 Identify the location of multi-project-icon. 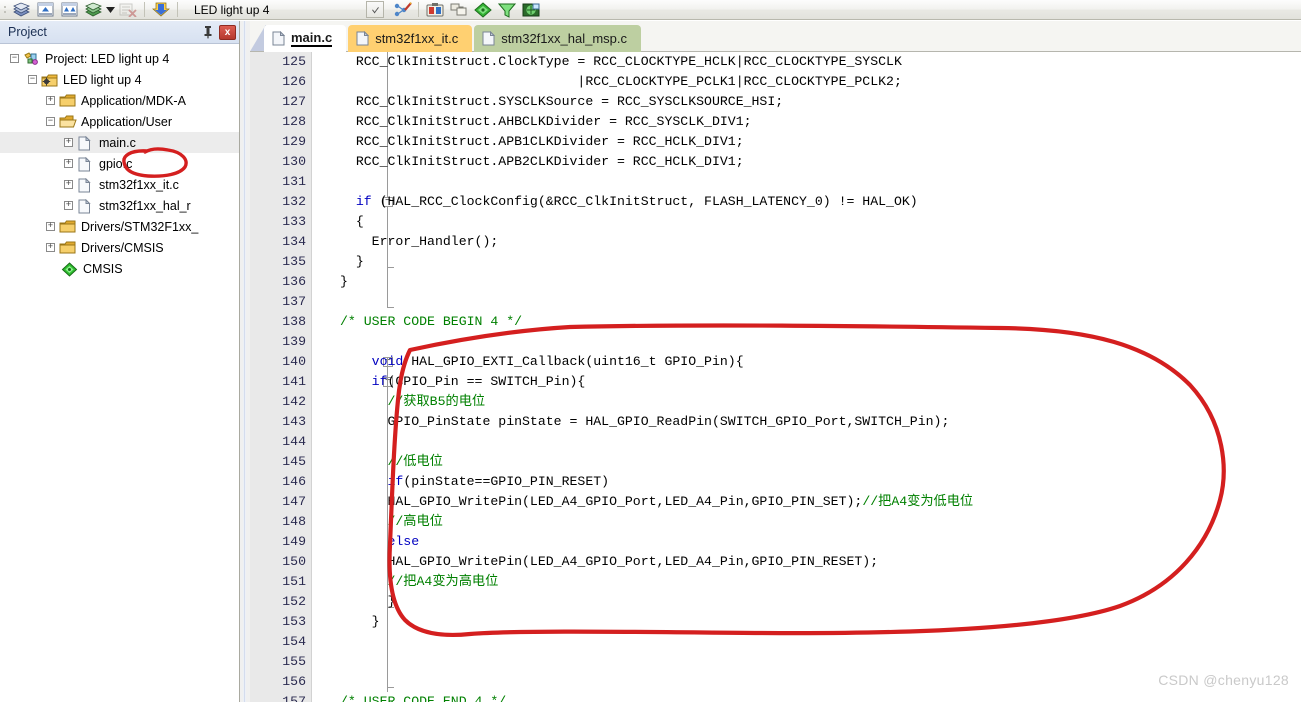
(459, 10).